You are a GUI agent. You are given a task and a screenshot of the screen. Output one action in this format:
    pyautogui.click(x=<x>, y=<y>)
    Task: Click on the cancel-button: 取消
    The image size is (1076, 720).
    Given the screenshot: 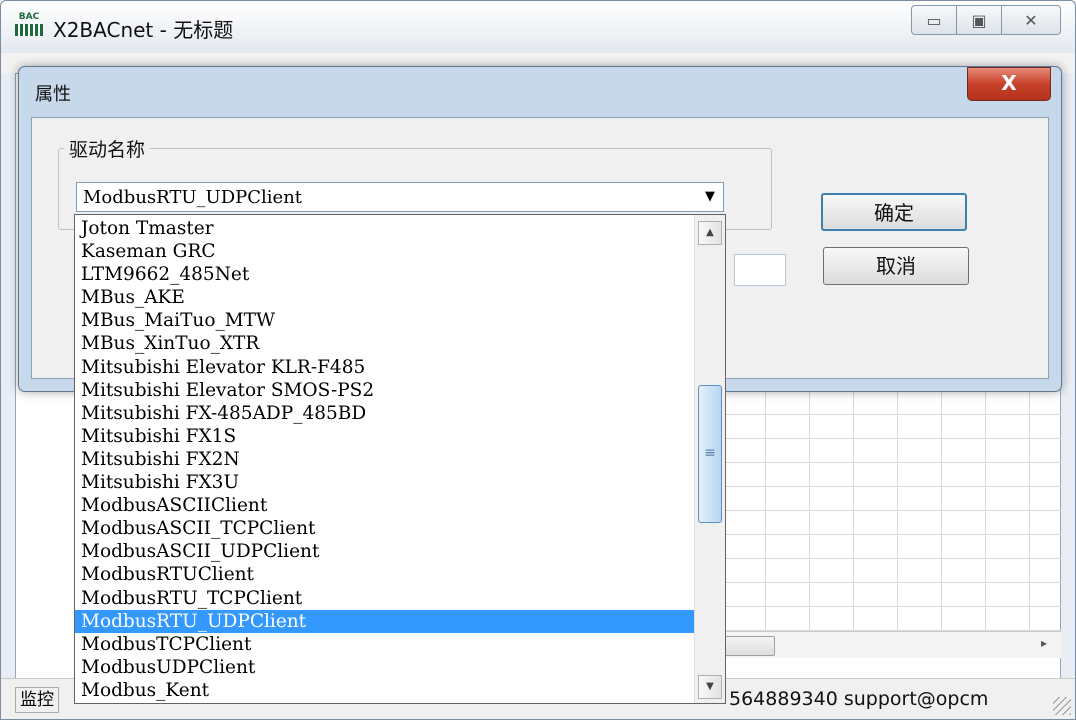 What is the action you would take?
    pyautogui.click(x=896, y=266)
    